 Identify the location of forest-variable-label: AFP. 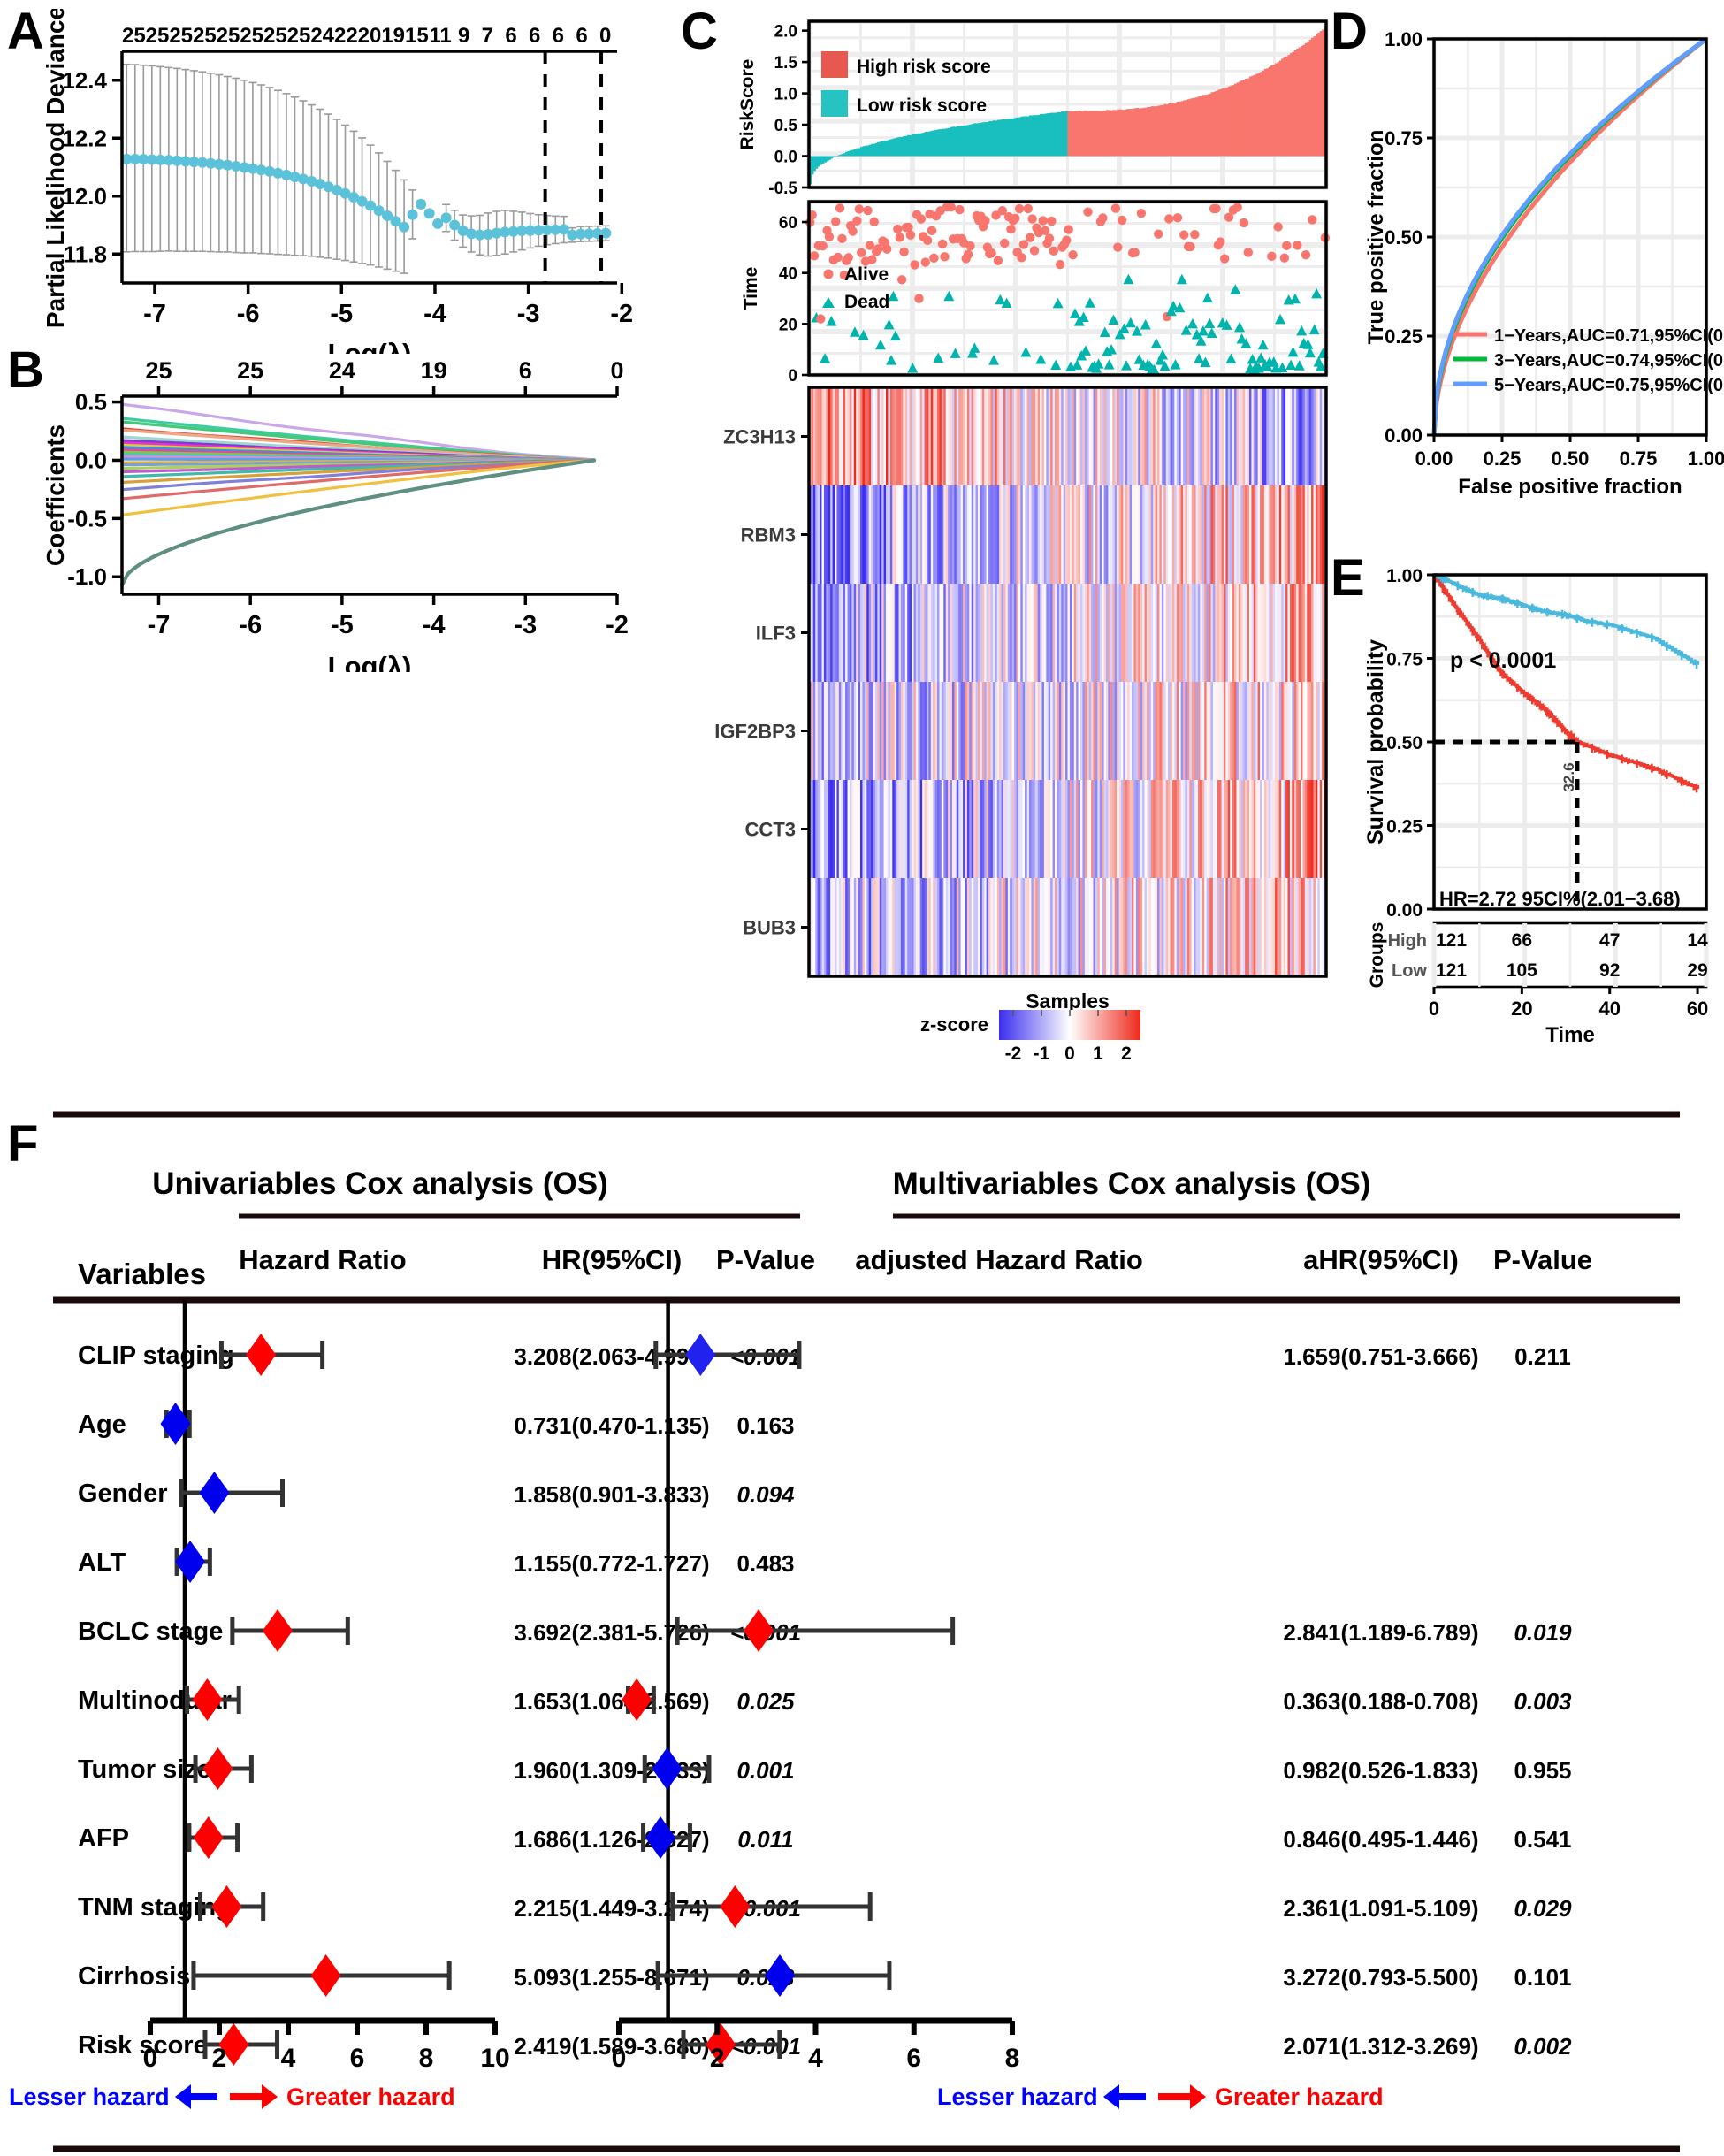
(103, 1838).